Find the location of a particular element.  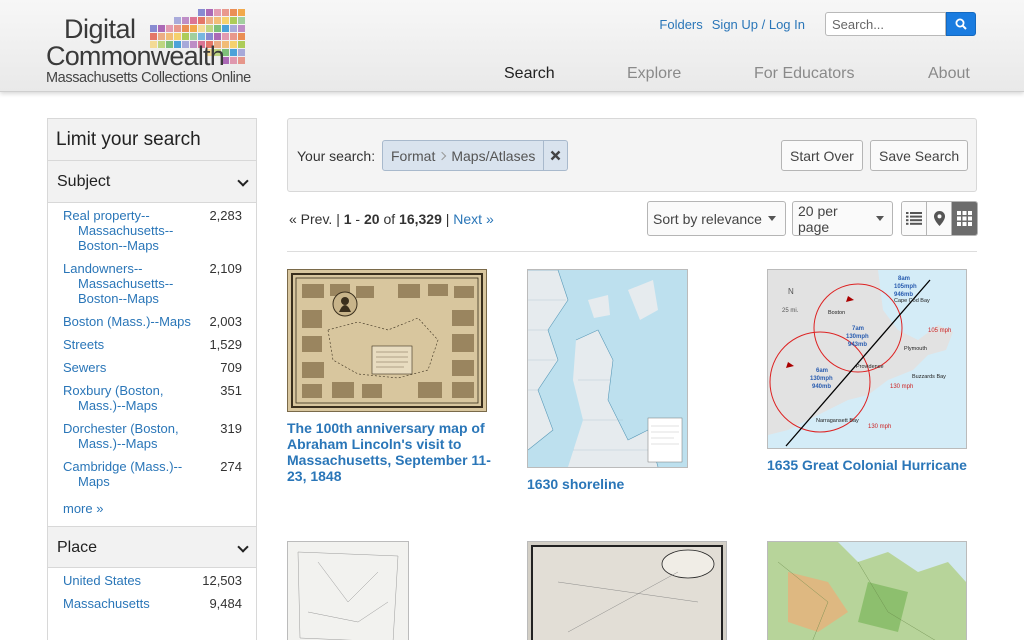

facet-link: Roxbury (Boston, Mass.)--Maps is located at coordinates (127, 398).